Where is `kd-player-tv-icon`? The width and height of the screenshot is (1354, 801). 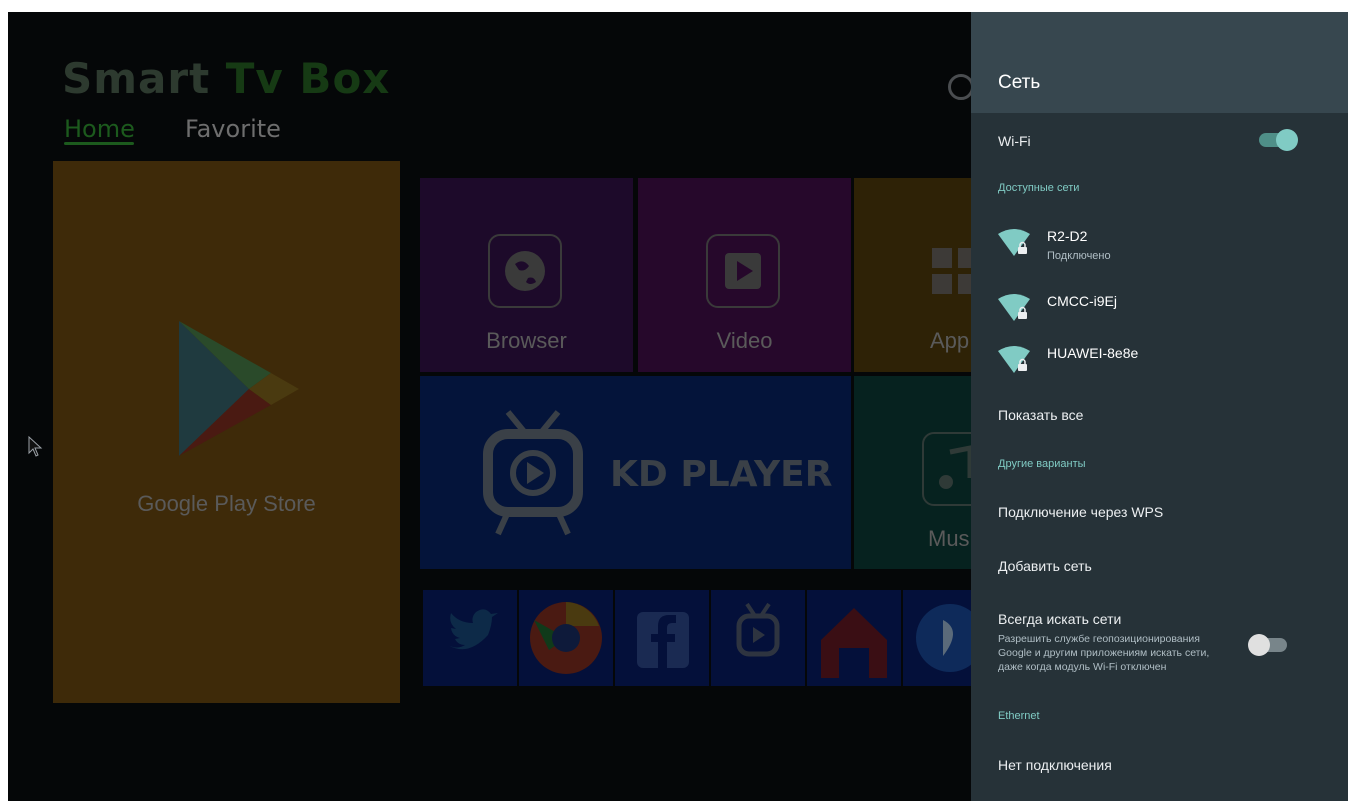
kd-player-tv-icon is located at coordinates (533, 473).